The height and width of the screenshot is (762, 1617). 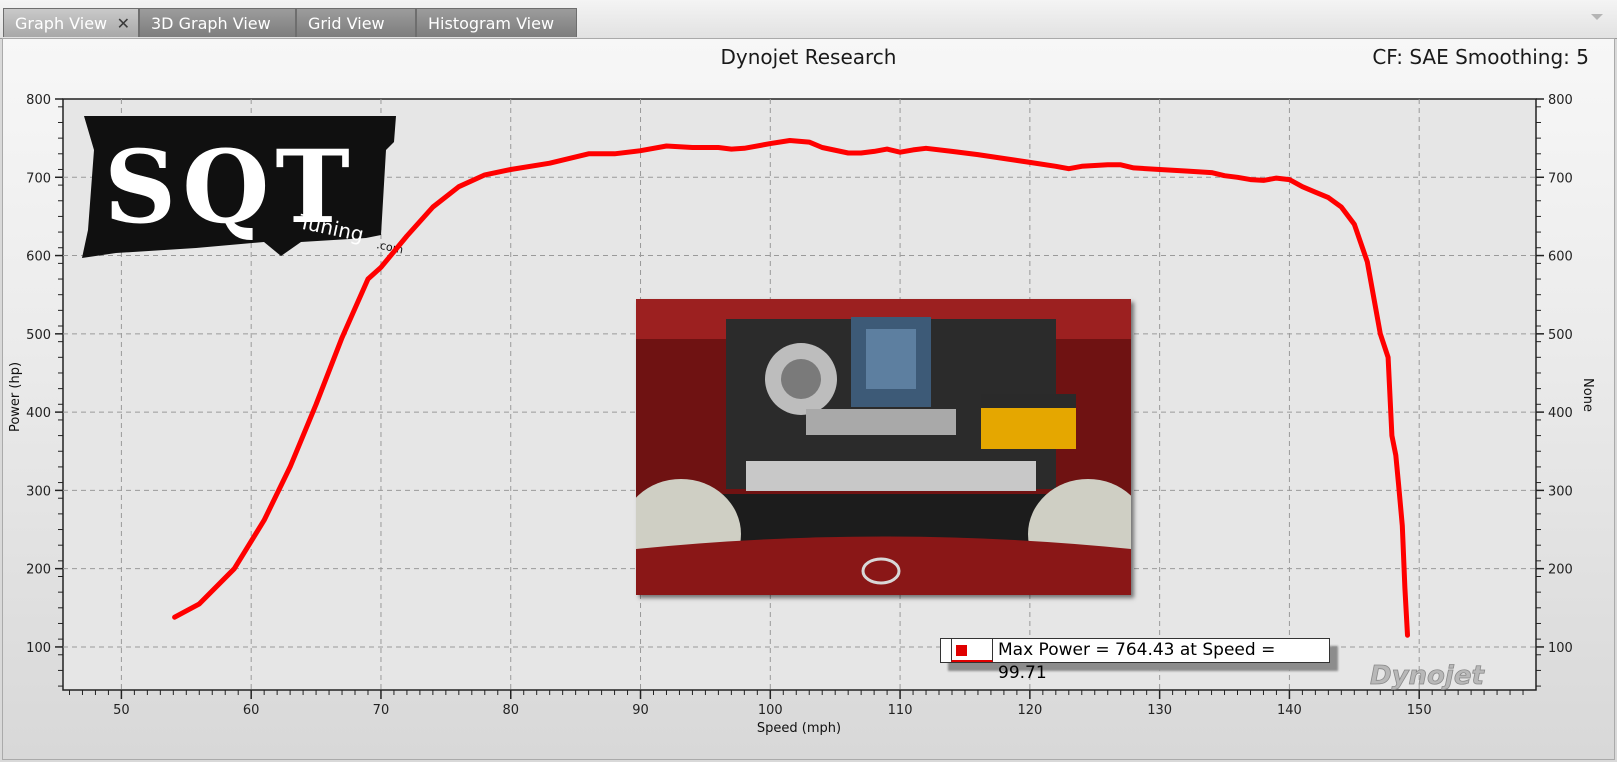 I want to click on y-tick-label: 700, so click(x=38, y=178).